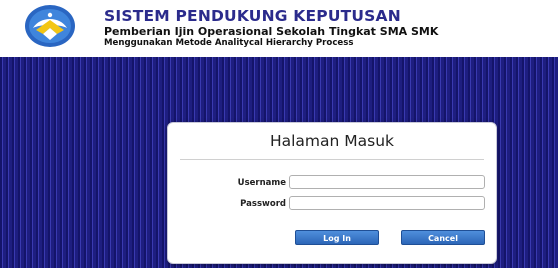 Image resolution: width=558 pixels, height=268 pixels. Describe the element at coordinates (332, 141) in the screenshot. I see `login-title: Halaman Masuk` at that location.